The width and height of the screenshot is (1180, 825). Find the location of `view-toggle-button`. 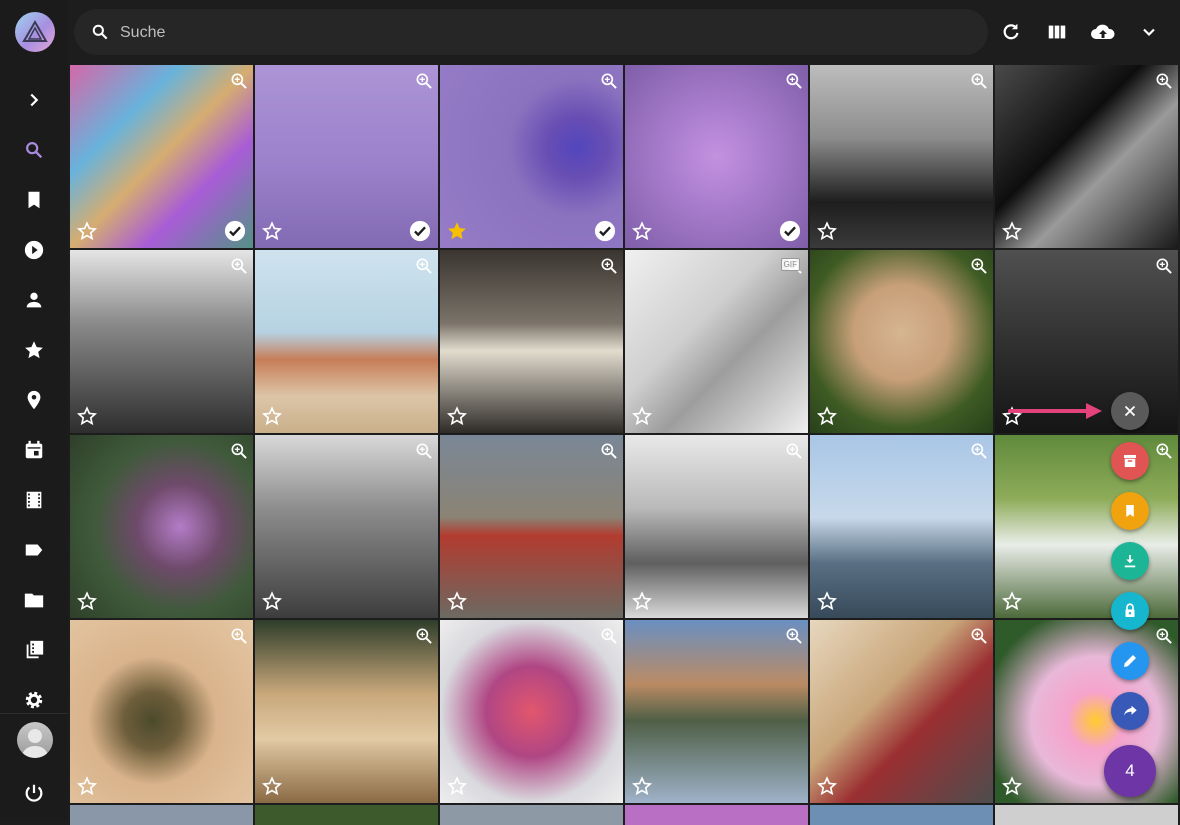

view-toggle-button is located at coordinates (1057, 32).